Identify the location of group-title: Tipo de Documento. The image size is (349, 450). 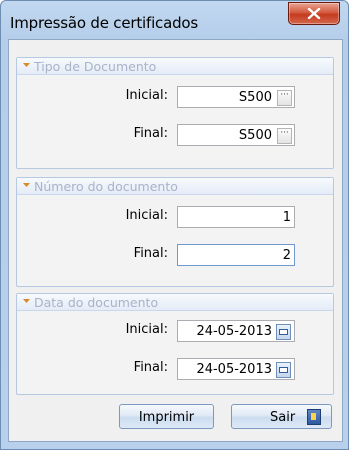
(95, 66).